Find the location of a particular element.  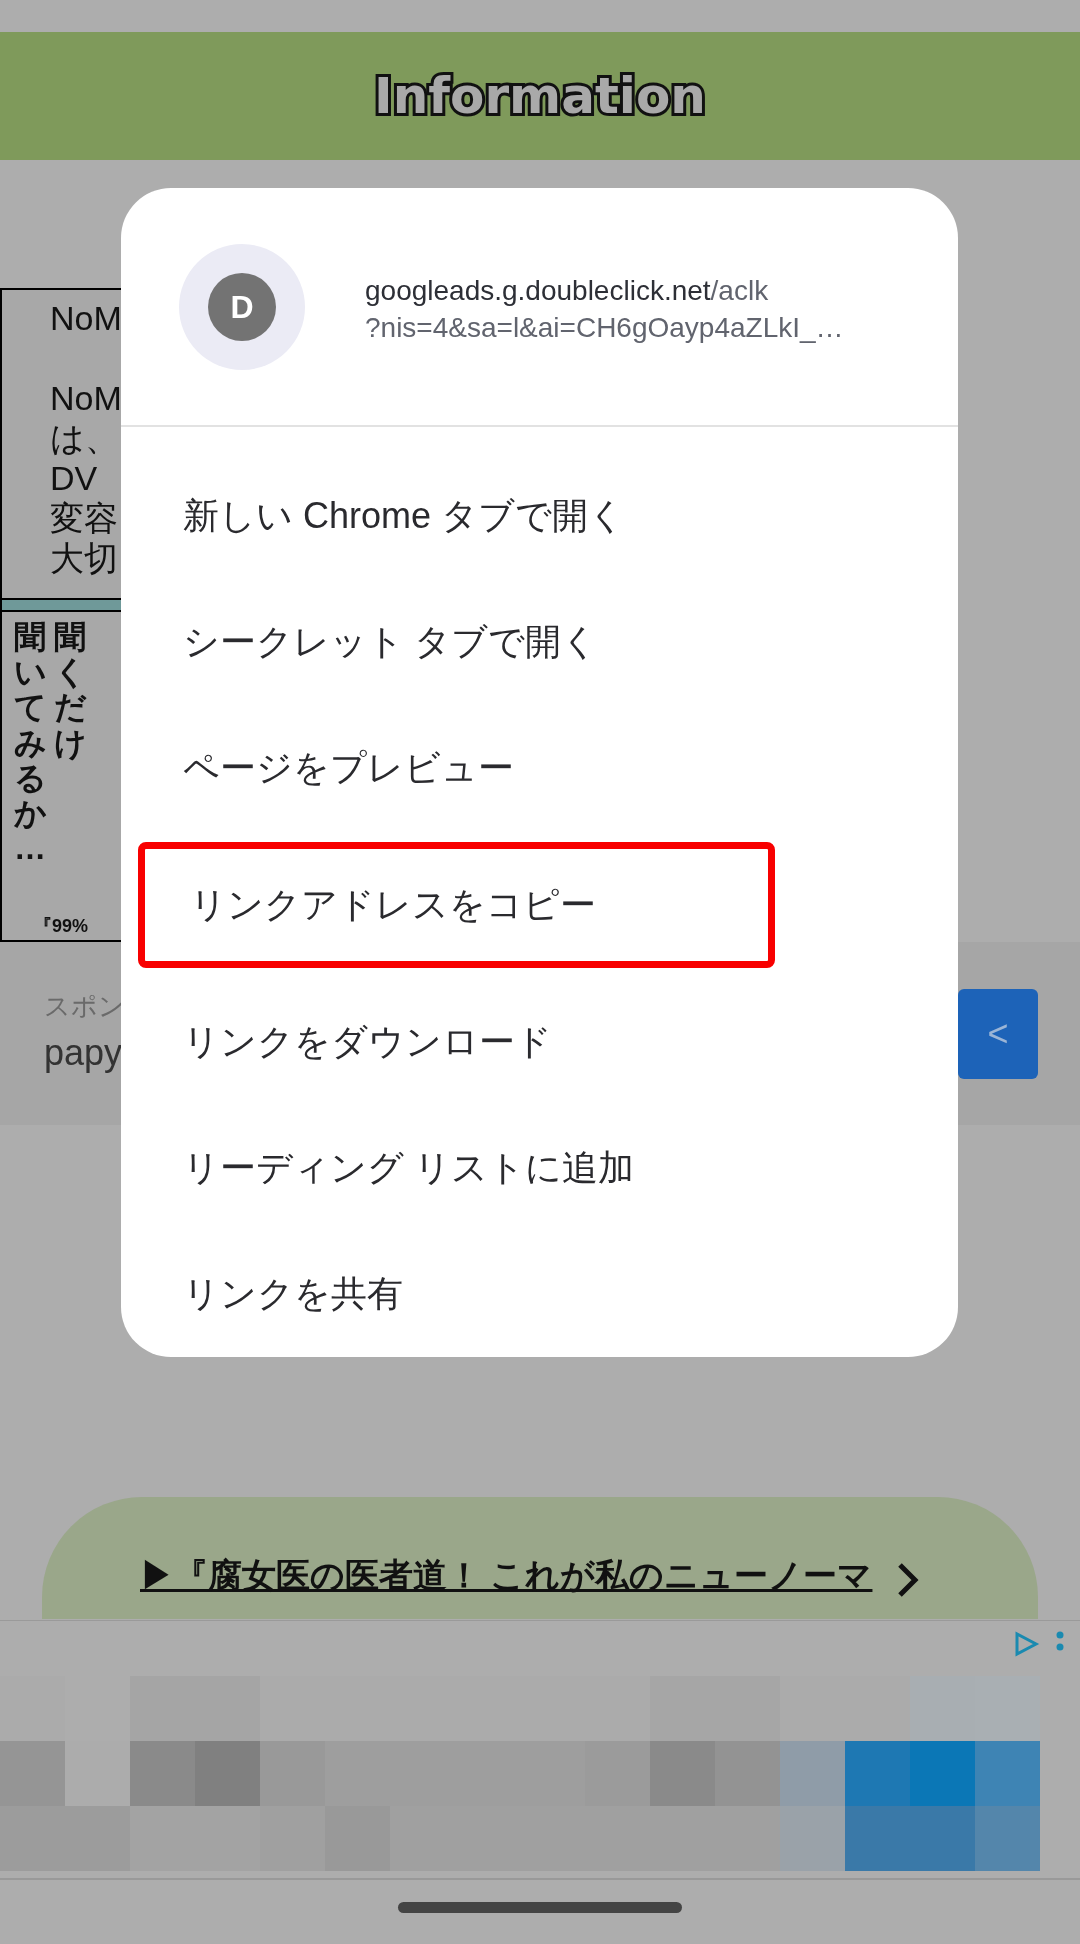

sponsor-name: papy is located at coordinates (84, 1053).